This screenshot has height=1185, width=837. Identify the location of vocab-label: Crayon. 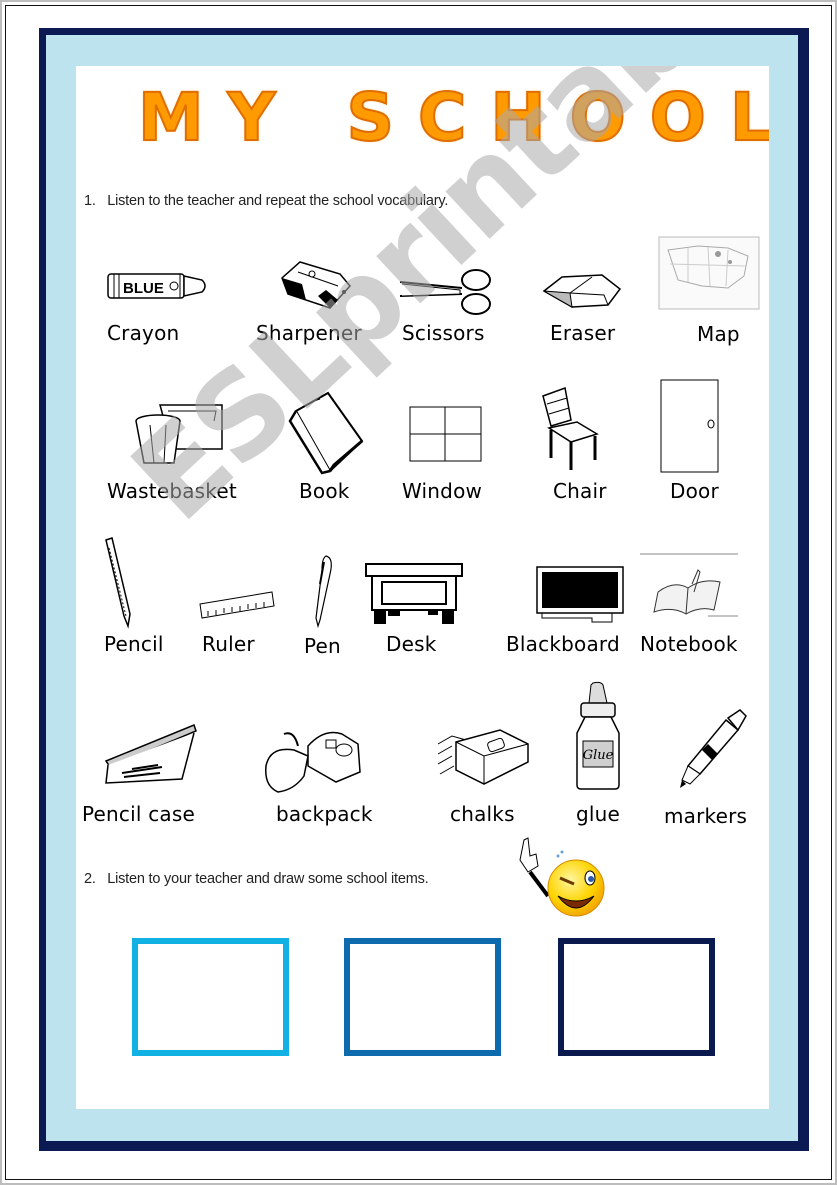
(143, 333).